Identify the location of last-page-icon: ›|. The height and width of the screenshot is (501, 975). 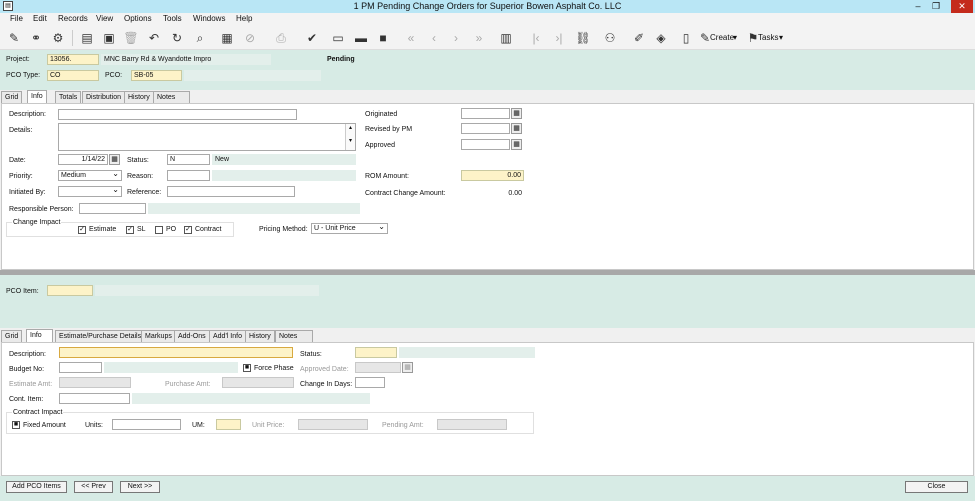
(559, 38).